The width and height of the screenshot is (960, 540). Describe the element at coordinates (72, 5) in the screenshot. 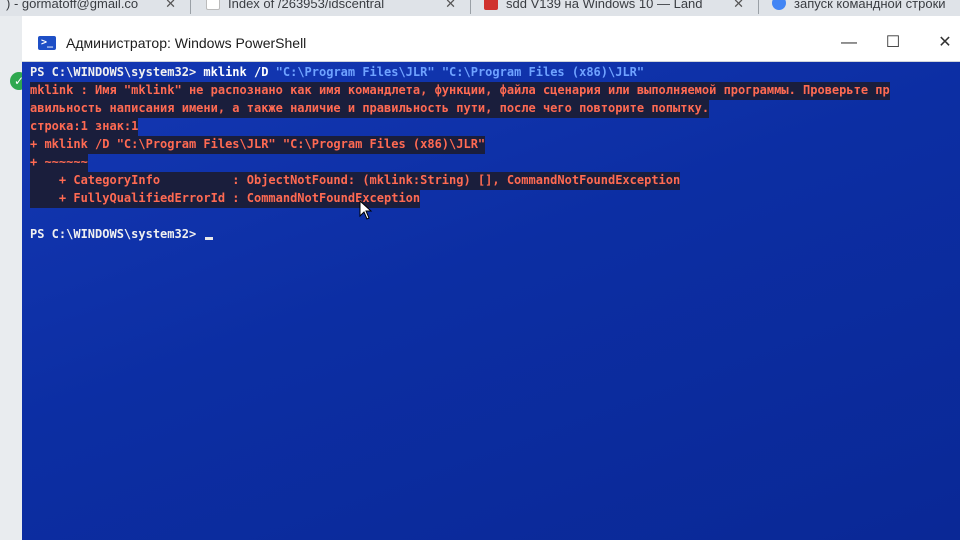

I see `tab-label: ) - gormatoff@gmail.co` at that location.